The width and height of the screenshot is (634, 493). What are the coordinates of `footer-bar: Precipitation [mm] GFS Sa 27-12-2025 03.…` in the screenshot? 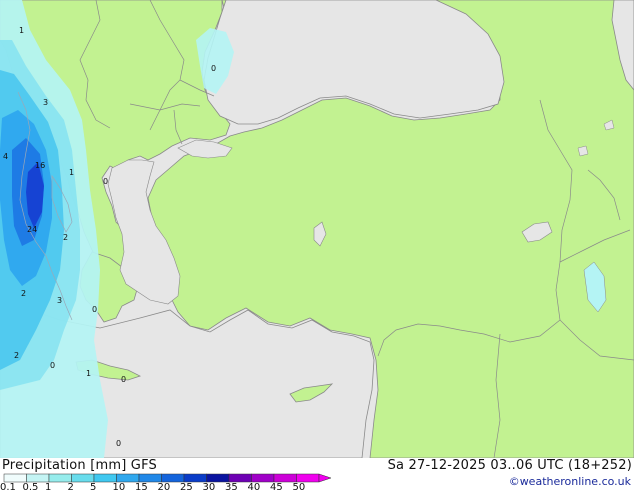 It's located at (317, 475).